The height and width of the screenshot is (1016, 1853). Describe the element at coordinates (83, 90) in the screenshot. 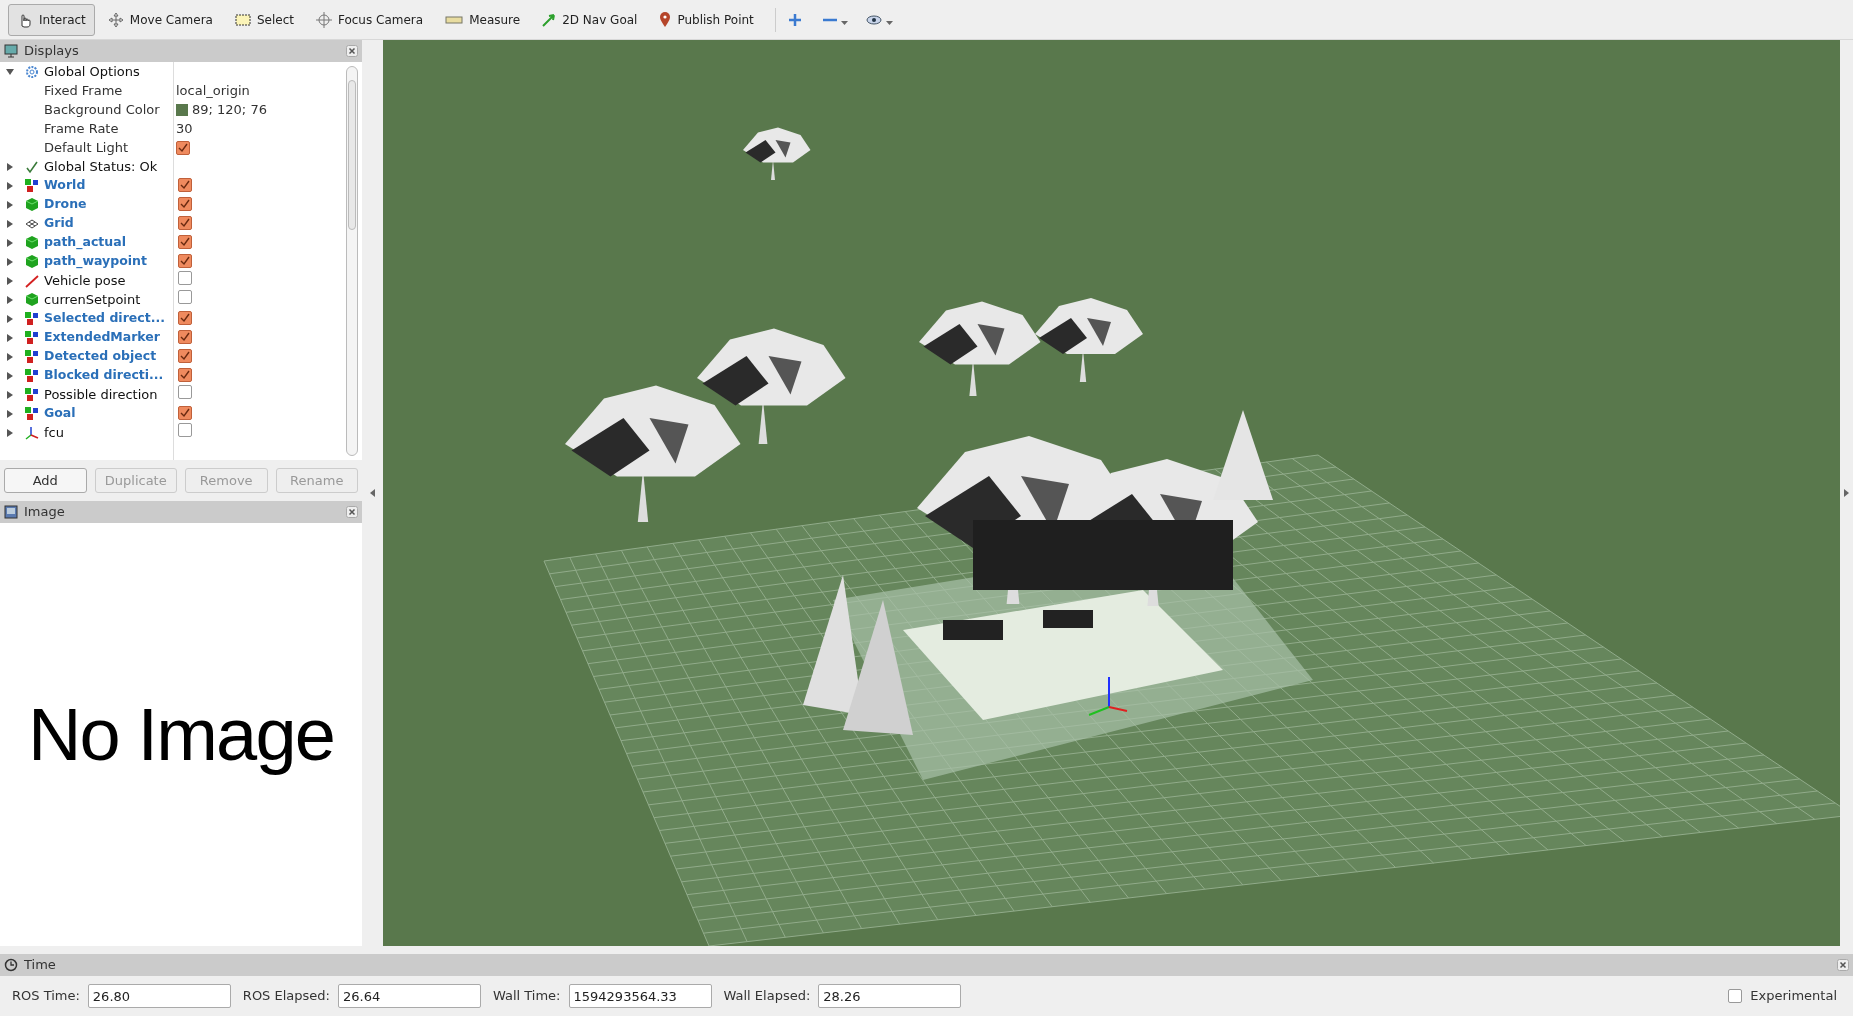

I see `property-name: Fixed Frame` at that location.